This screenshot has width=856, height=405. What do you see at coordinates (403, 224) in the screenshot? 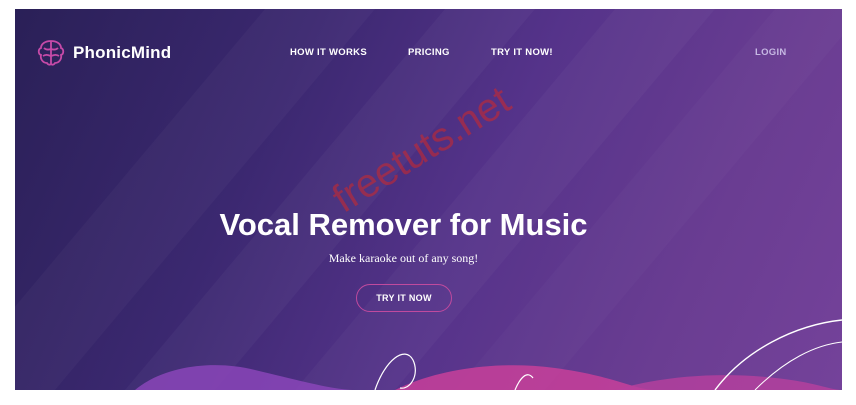
I see `hero-title: Vocal Remover for Music` at bounding box center [403, 224].